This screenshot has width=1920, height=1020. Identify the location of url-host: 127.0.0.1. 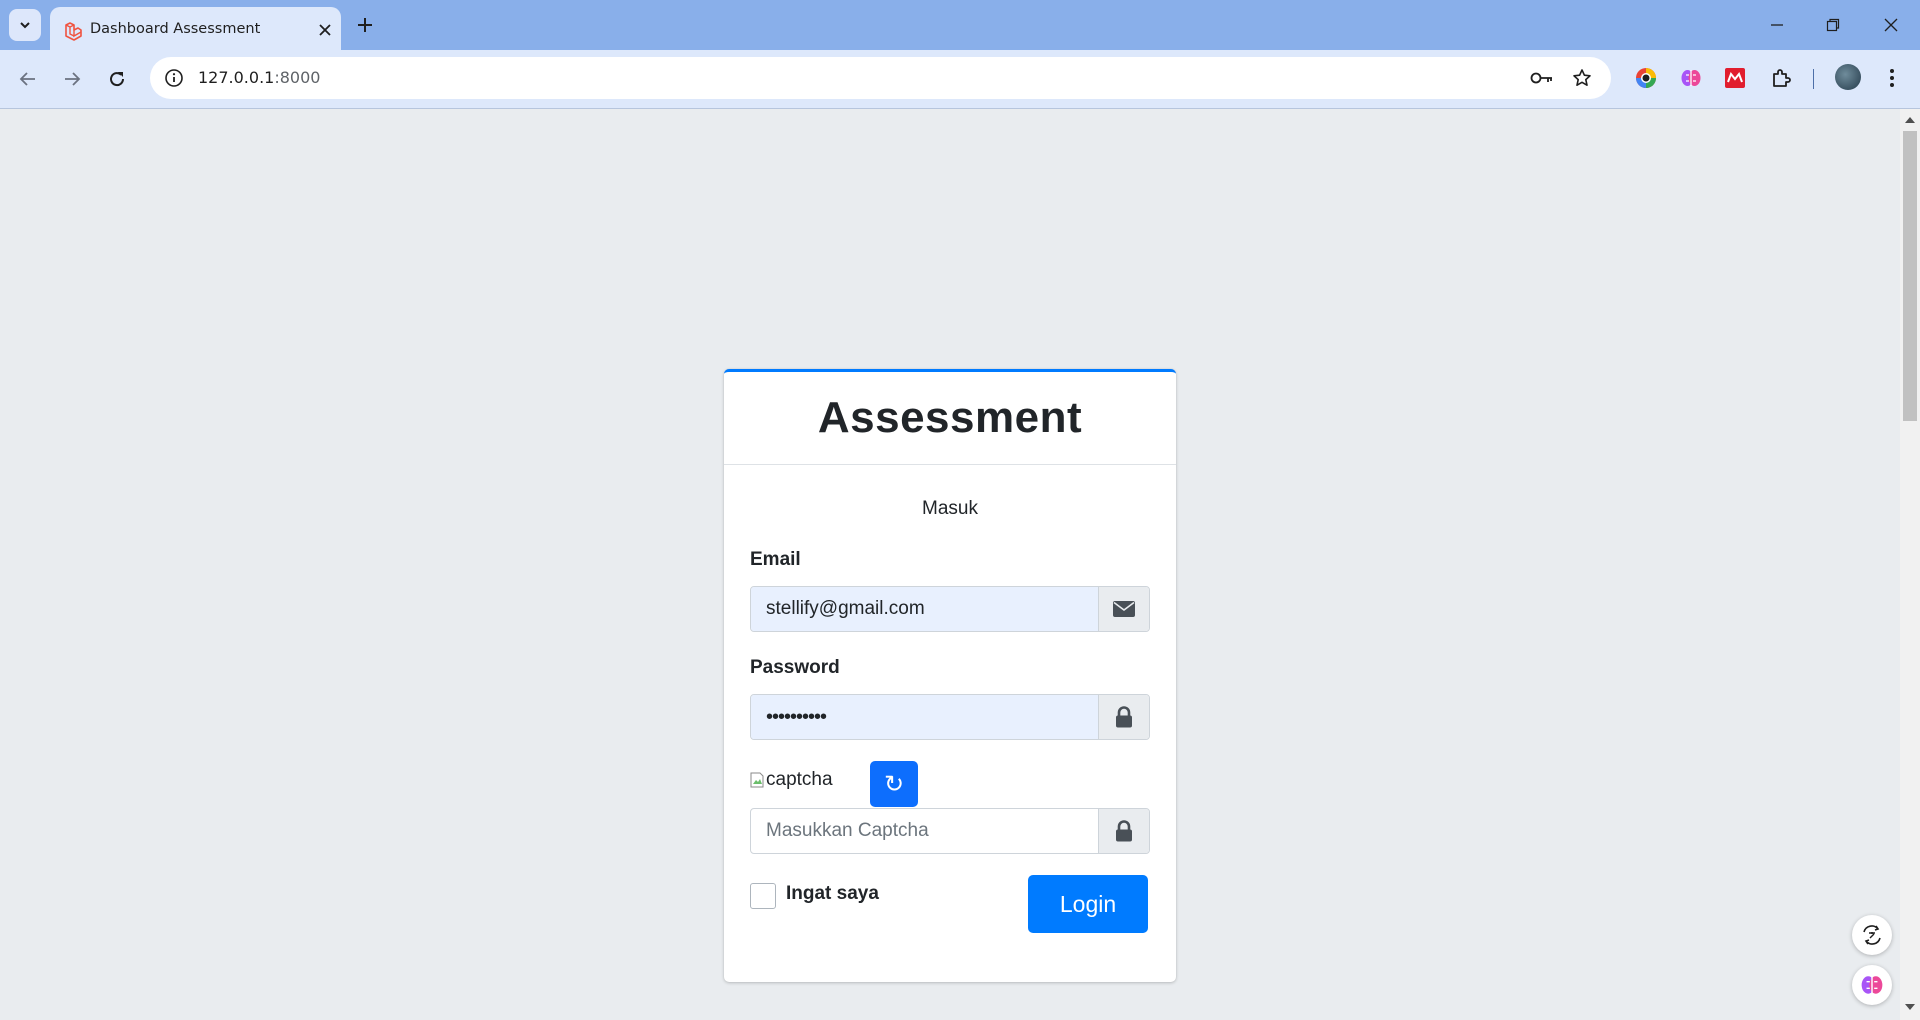
(236, 77).